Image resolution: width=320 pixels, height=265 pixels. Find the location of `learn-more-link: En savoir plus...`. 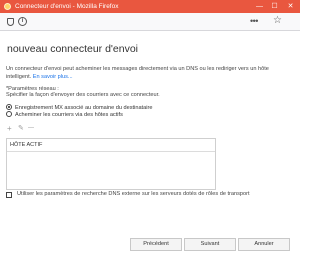

learn-more-link: En savoir plus... is located at coordinates (53, 77).